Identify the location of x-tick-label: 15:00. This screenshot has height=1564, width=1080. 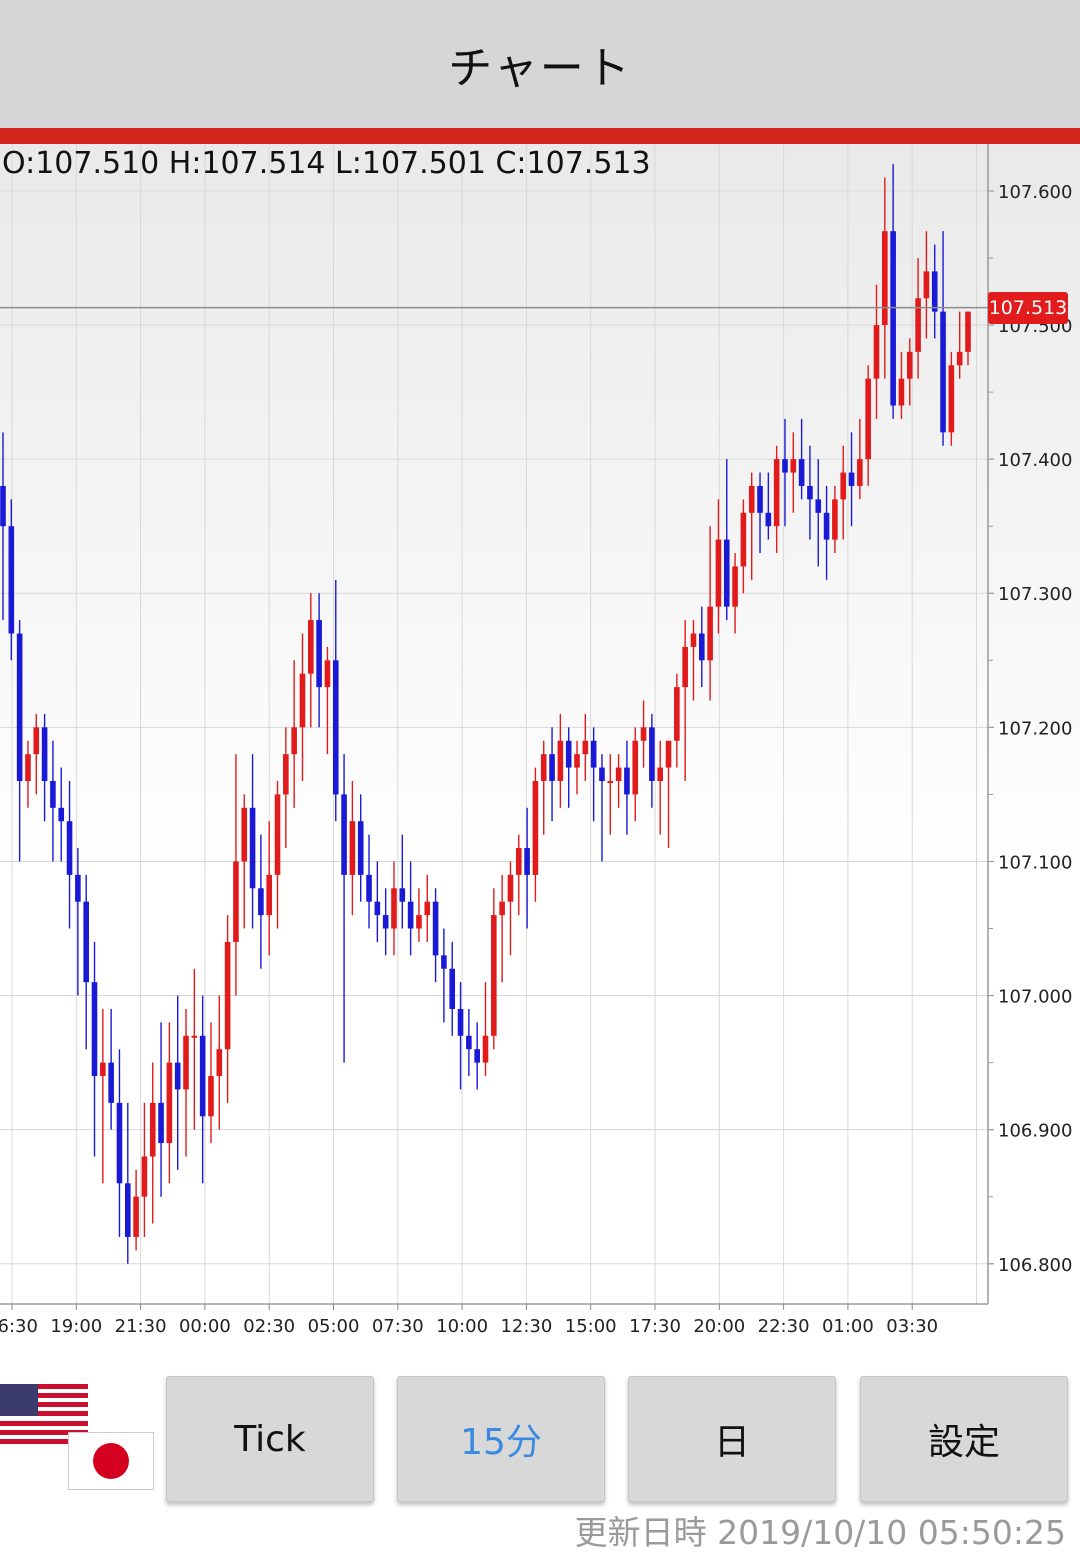
(591, 1326).